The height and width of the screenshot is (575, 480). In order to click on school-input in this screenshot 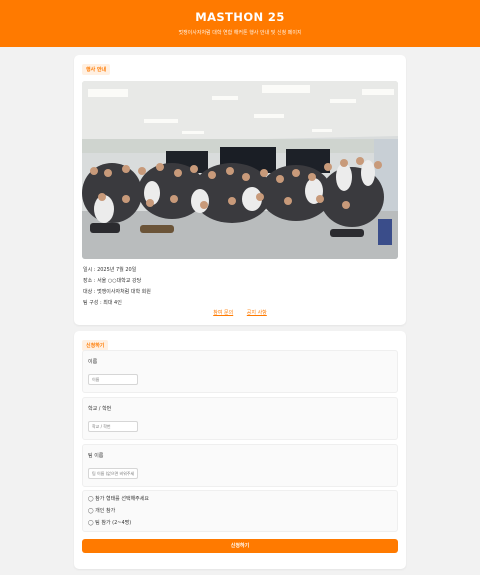, I will do `click(113, 426)`.